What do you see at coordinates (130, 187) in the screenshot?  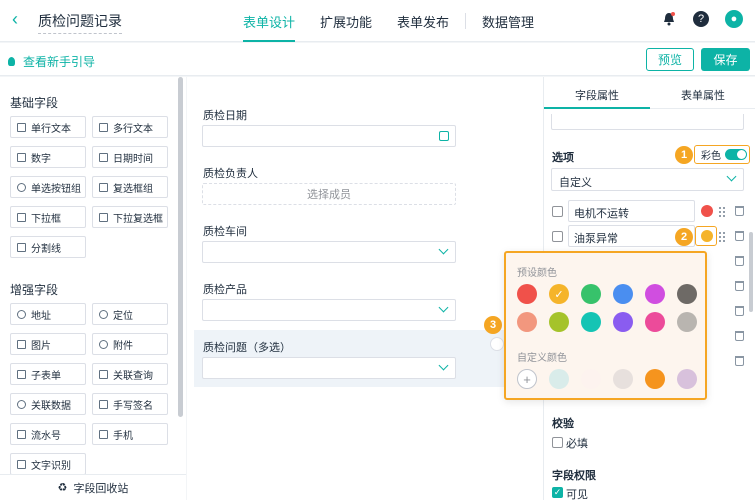 I see `field-checkbox-group: 复选框组` at bounding box center [130, 187].